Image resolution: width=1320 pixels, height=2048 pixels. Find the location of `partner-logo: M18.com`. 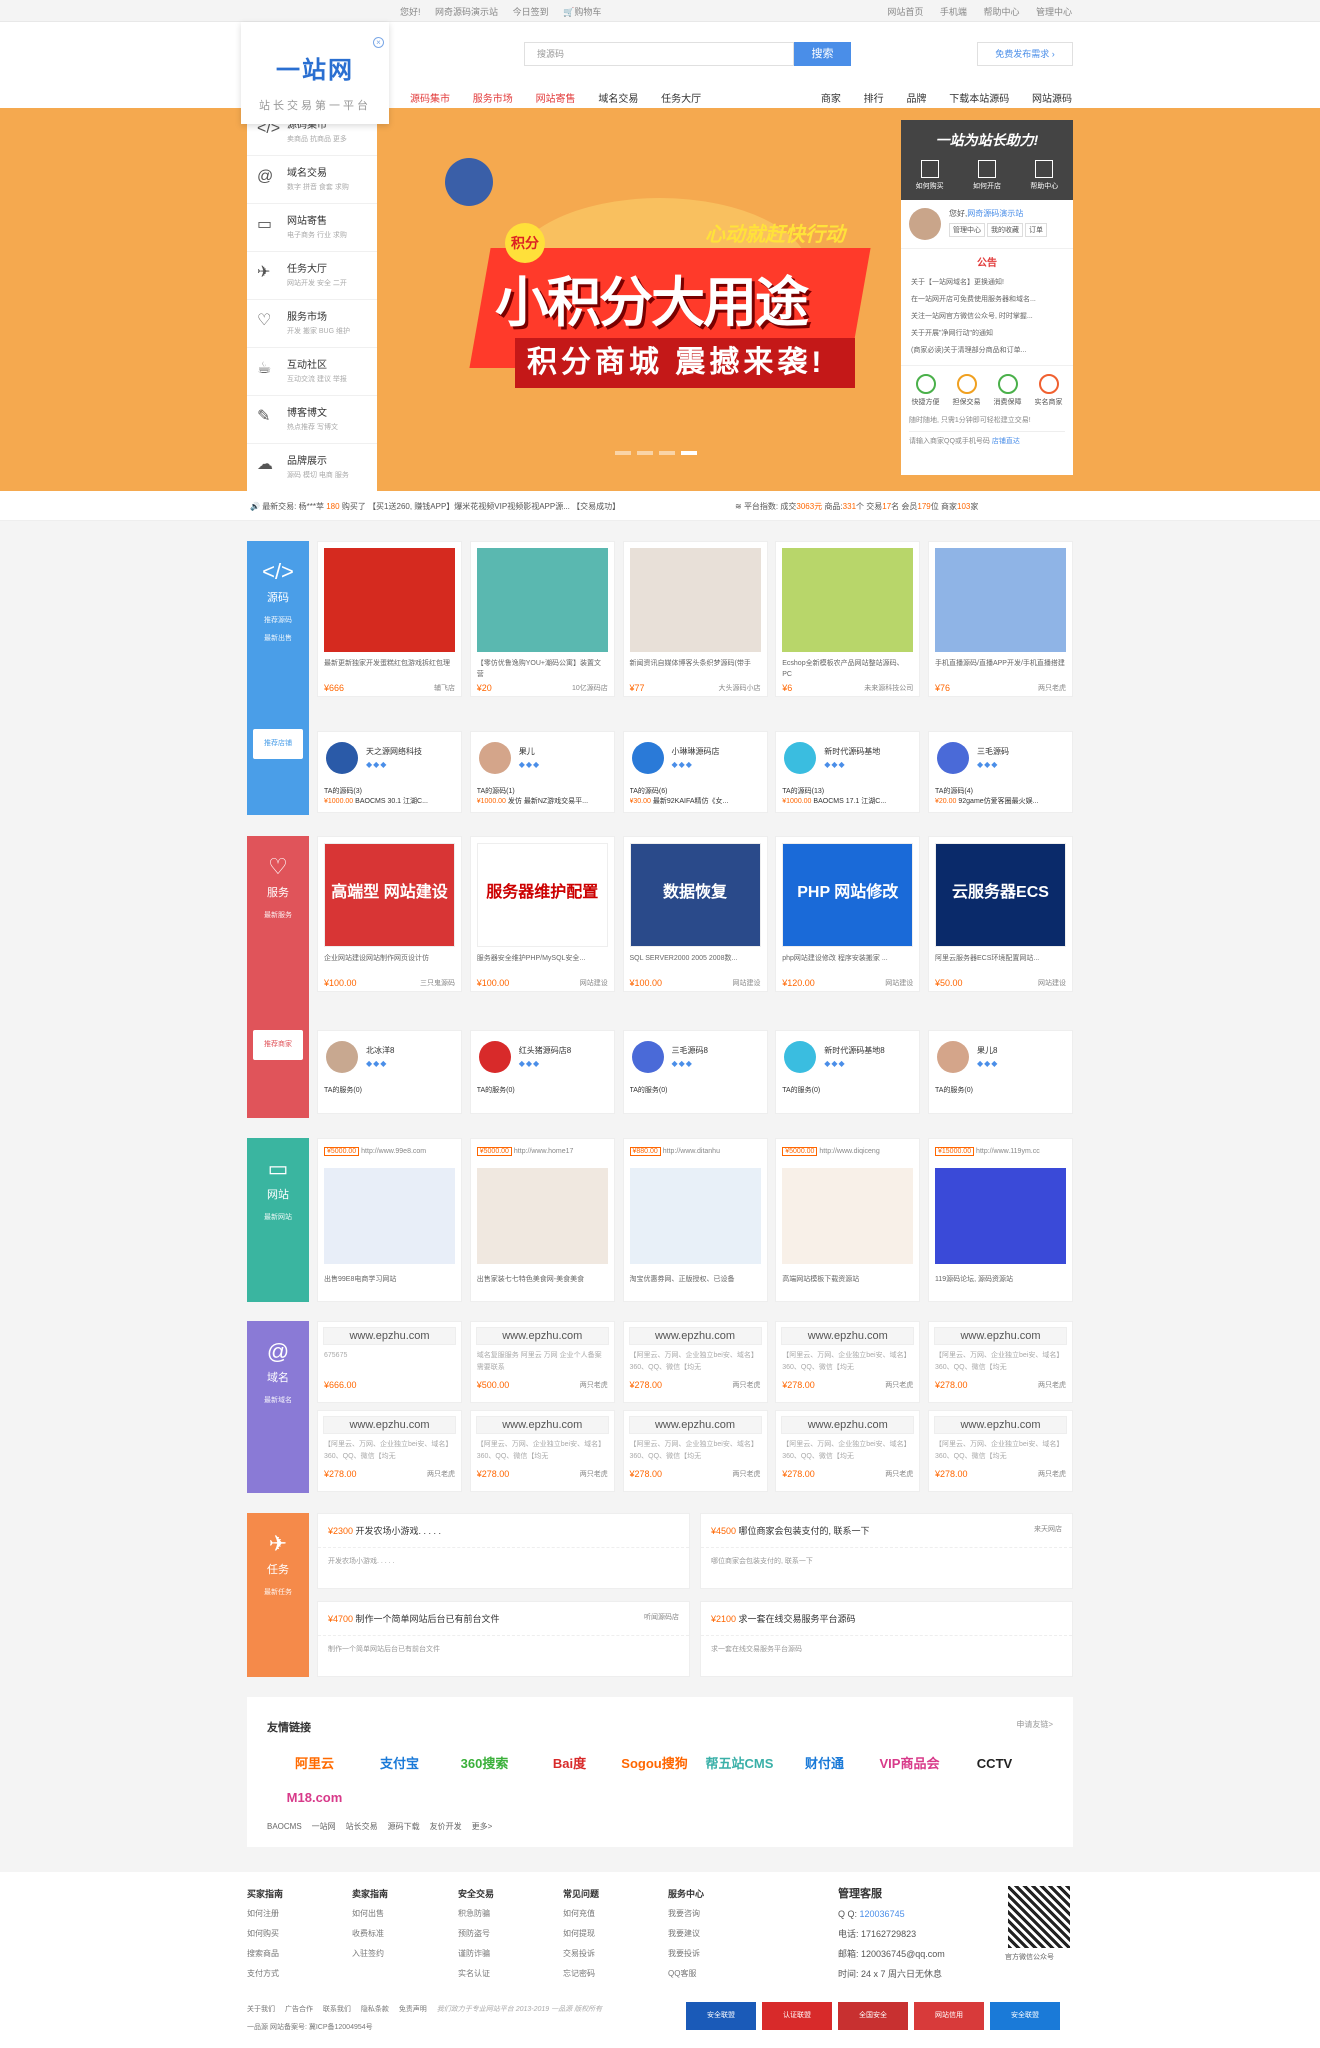

partner-logo: M18.com is located at coordinates (314, 1798).